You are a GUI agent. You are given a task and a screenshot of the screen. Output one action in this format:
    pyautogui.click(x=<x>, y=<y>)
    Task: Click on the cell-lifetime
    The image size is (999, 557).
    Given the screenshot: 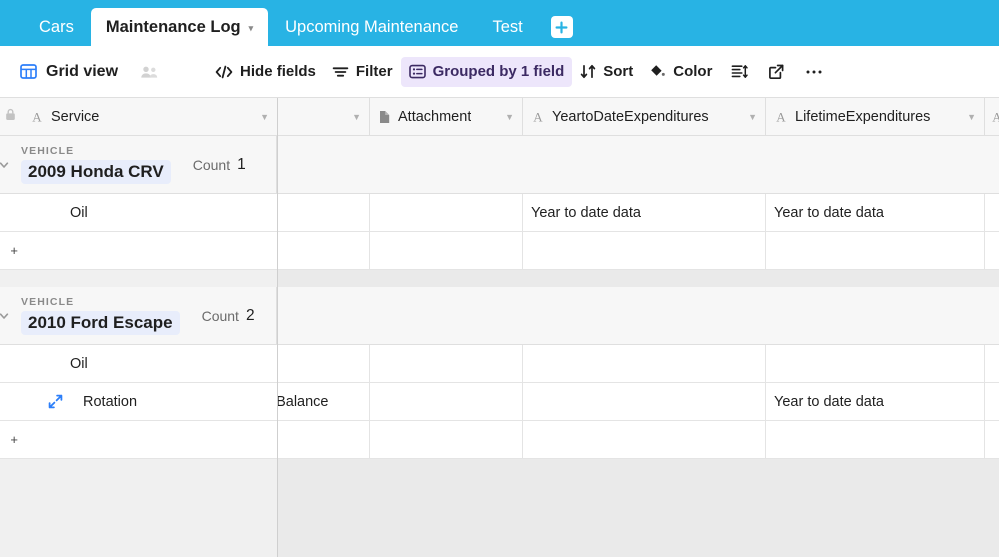 What is the action you would take?
    pyautogui.click(x=875, y=363)
    